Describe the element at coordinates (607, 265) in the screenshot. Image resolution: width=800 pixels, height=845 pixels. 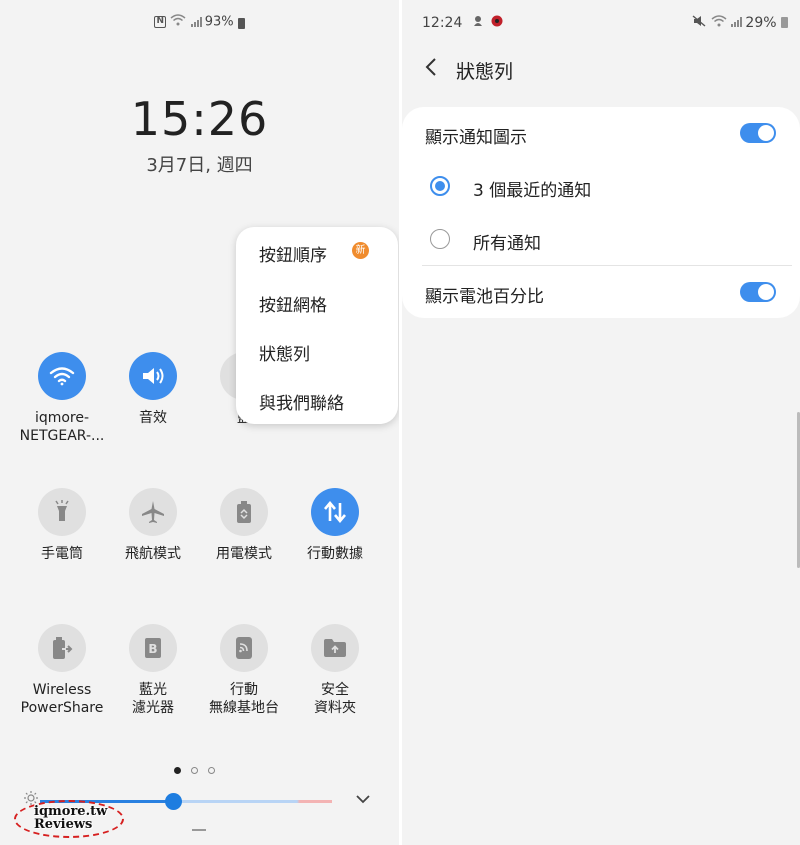
I see `divider-line` at that location.